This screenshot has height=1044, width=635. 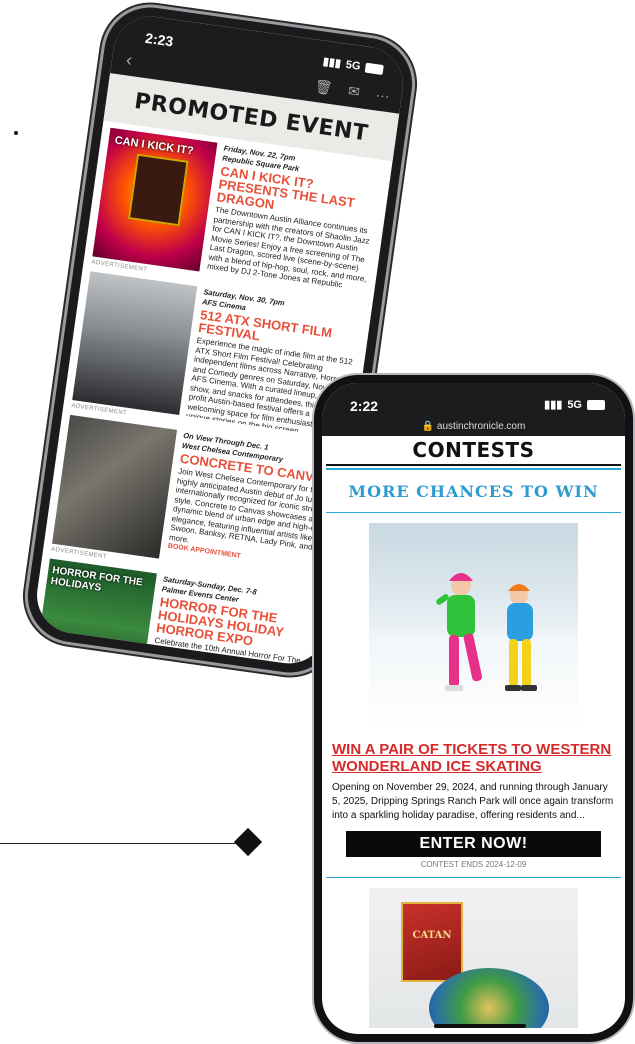 I want to click on contest-image, so click(x=473, y=628).